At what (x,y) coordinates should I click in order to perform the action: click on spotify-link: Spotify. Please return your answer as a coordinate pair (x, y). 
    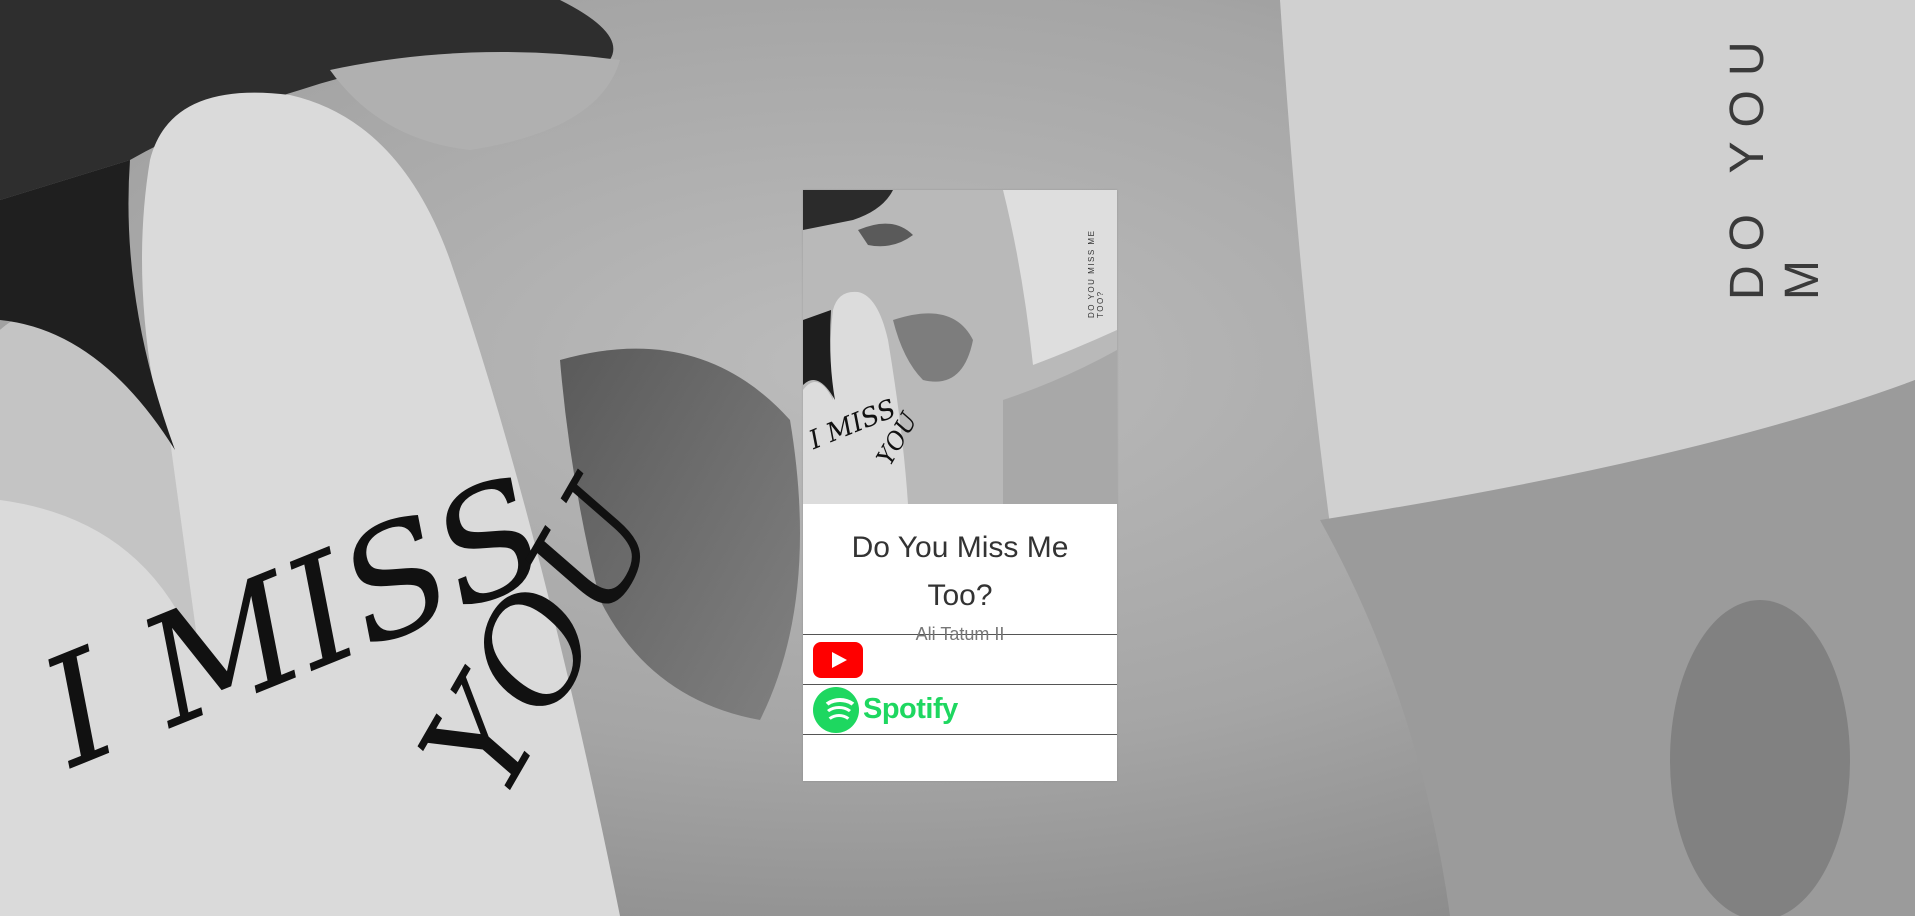
    Looking at the image, I should click on (960, 710).